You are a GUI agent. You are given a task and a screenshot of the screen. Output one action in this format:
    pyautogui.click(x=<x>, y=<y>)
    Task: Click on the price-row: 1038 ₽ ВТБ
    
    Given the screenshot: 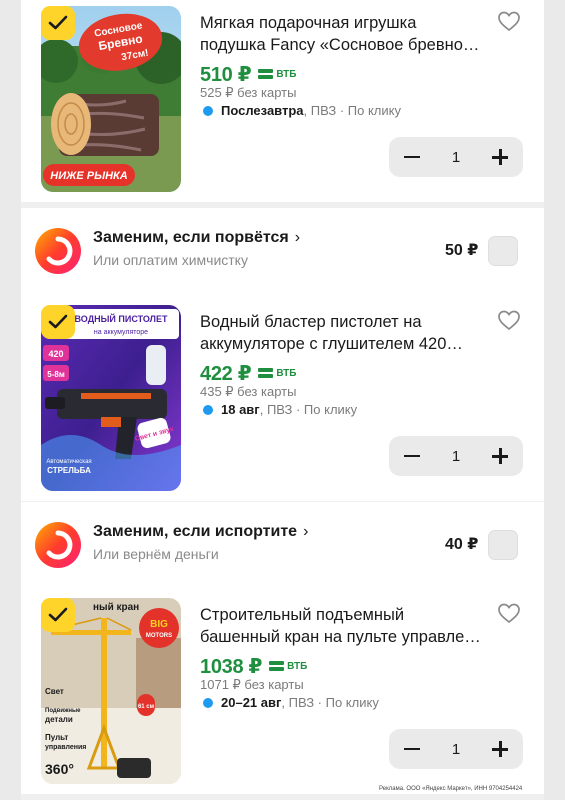 What is the action you would take?
    pyautogui.click(x=253, y=666)
    